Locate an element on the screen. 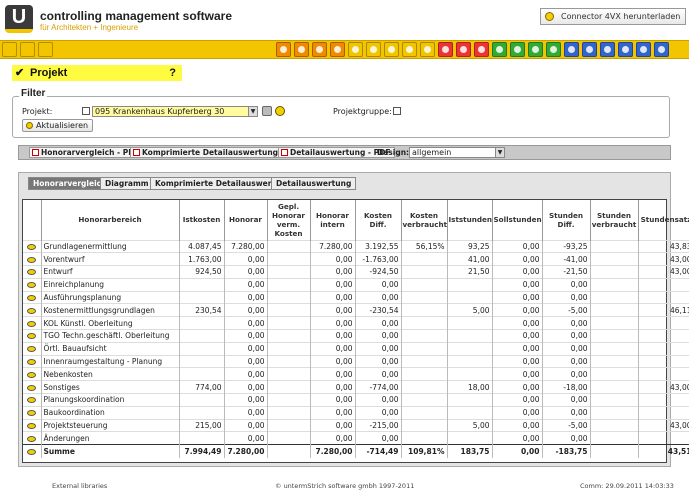  stack-icon is located at coordinates (535, 49).